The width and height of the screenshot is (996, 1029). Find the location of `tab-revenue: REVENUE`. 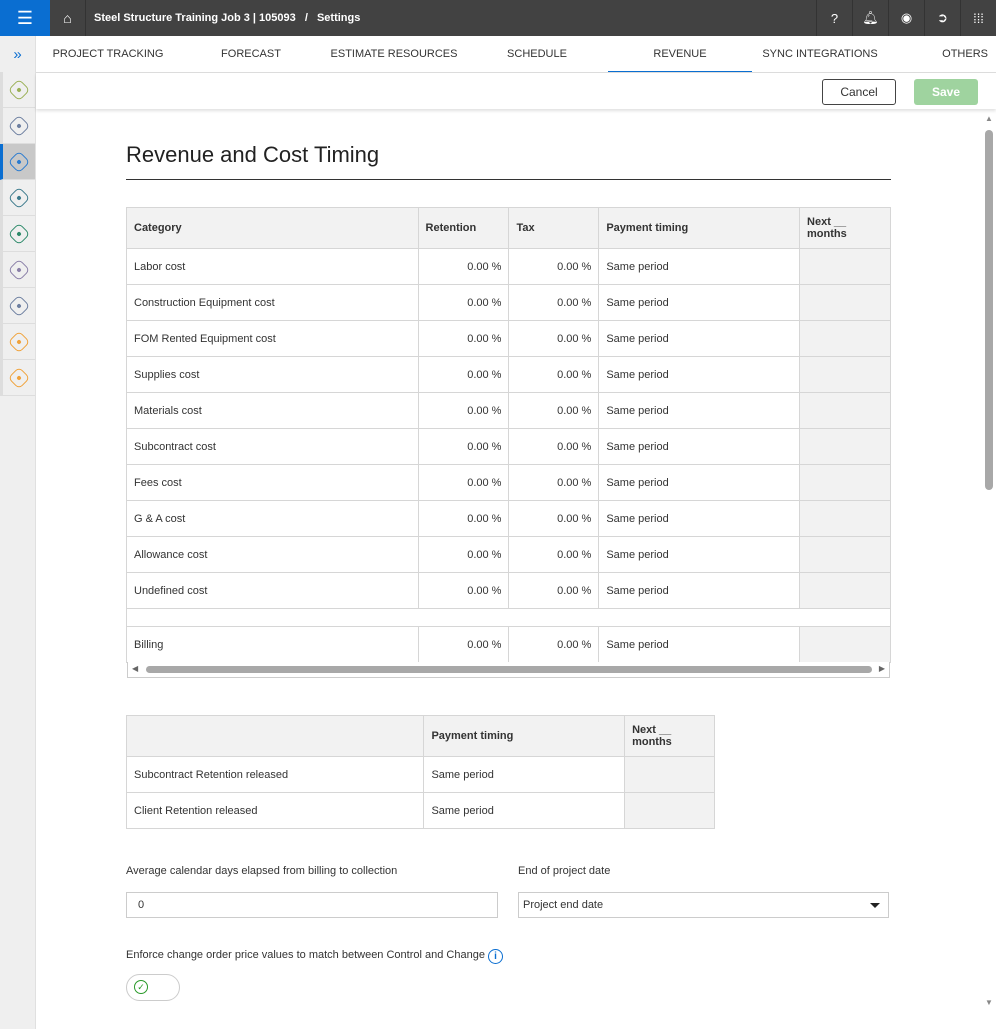

tab-revenue: REVENUE is located at coordinates (680, 54).